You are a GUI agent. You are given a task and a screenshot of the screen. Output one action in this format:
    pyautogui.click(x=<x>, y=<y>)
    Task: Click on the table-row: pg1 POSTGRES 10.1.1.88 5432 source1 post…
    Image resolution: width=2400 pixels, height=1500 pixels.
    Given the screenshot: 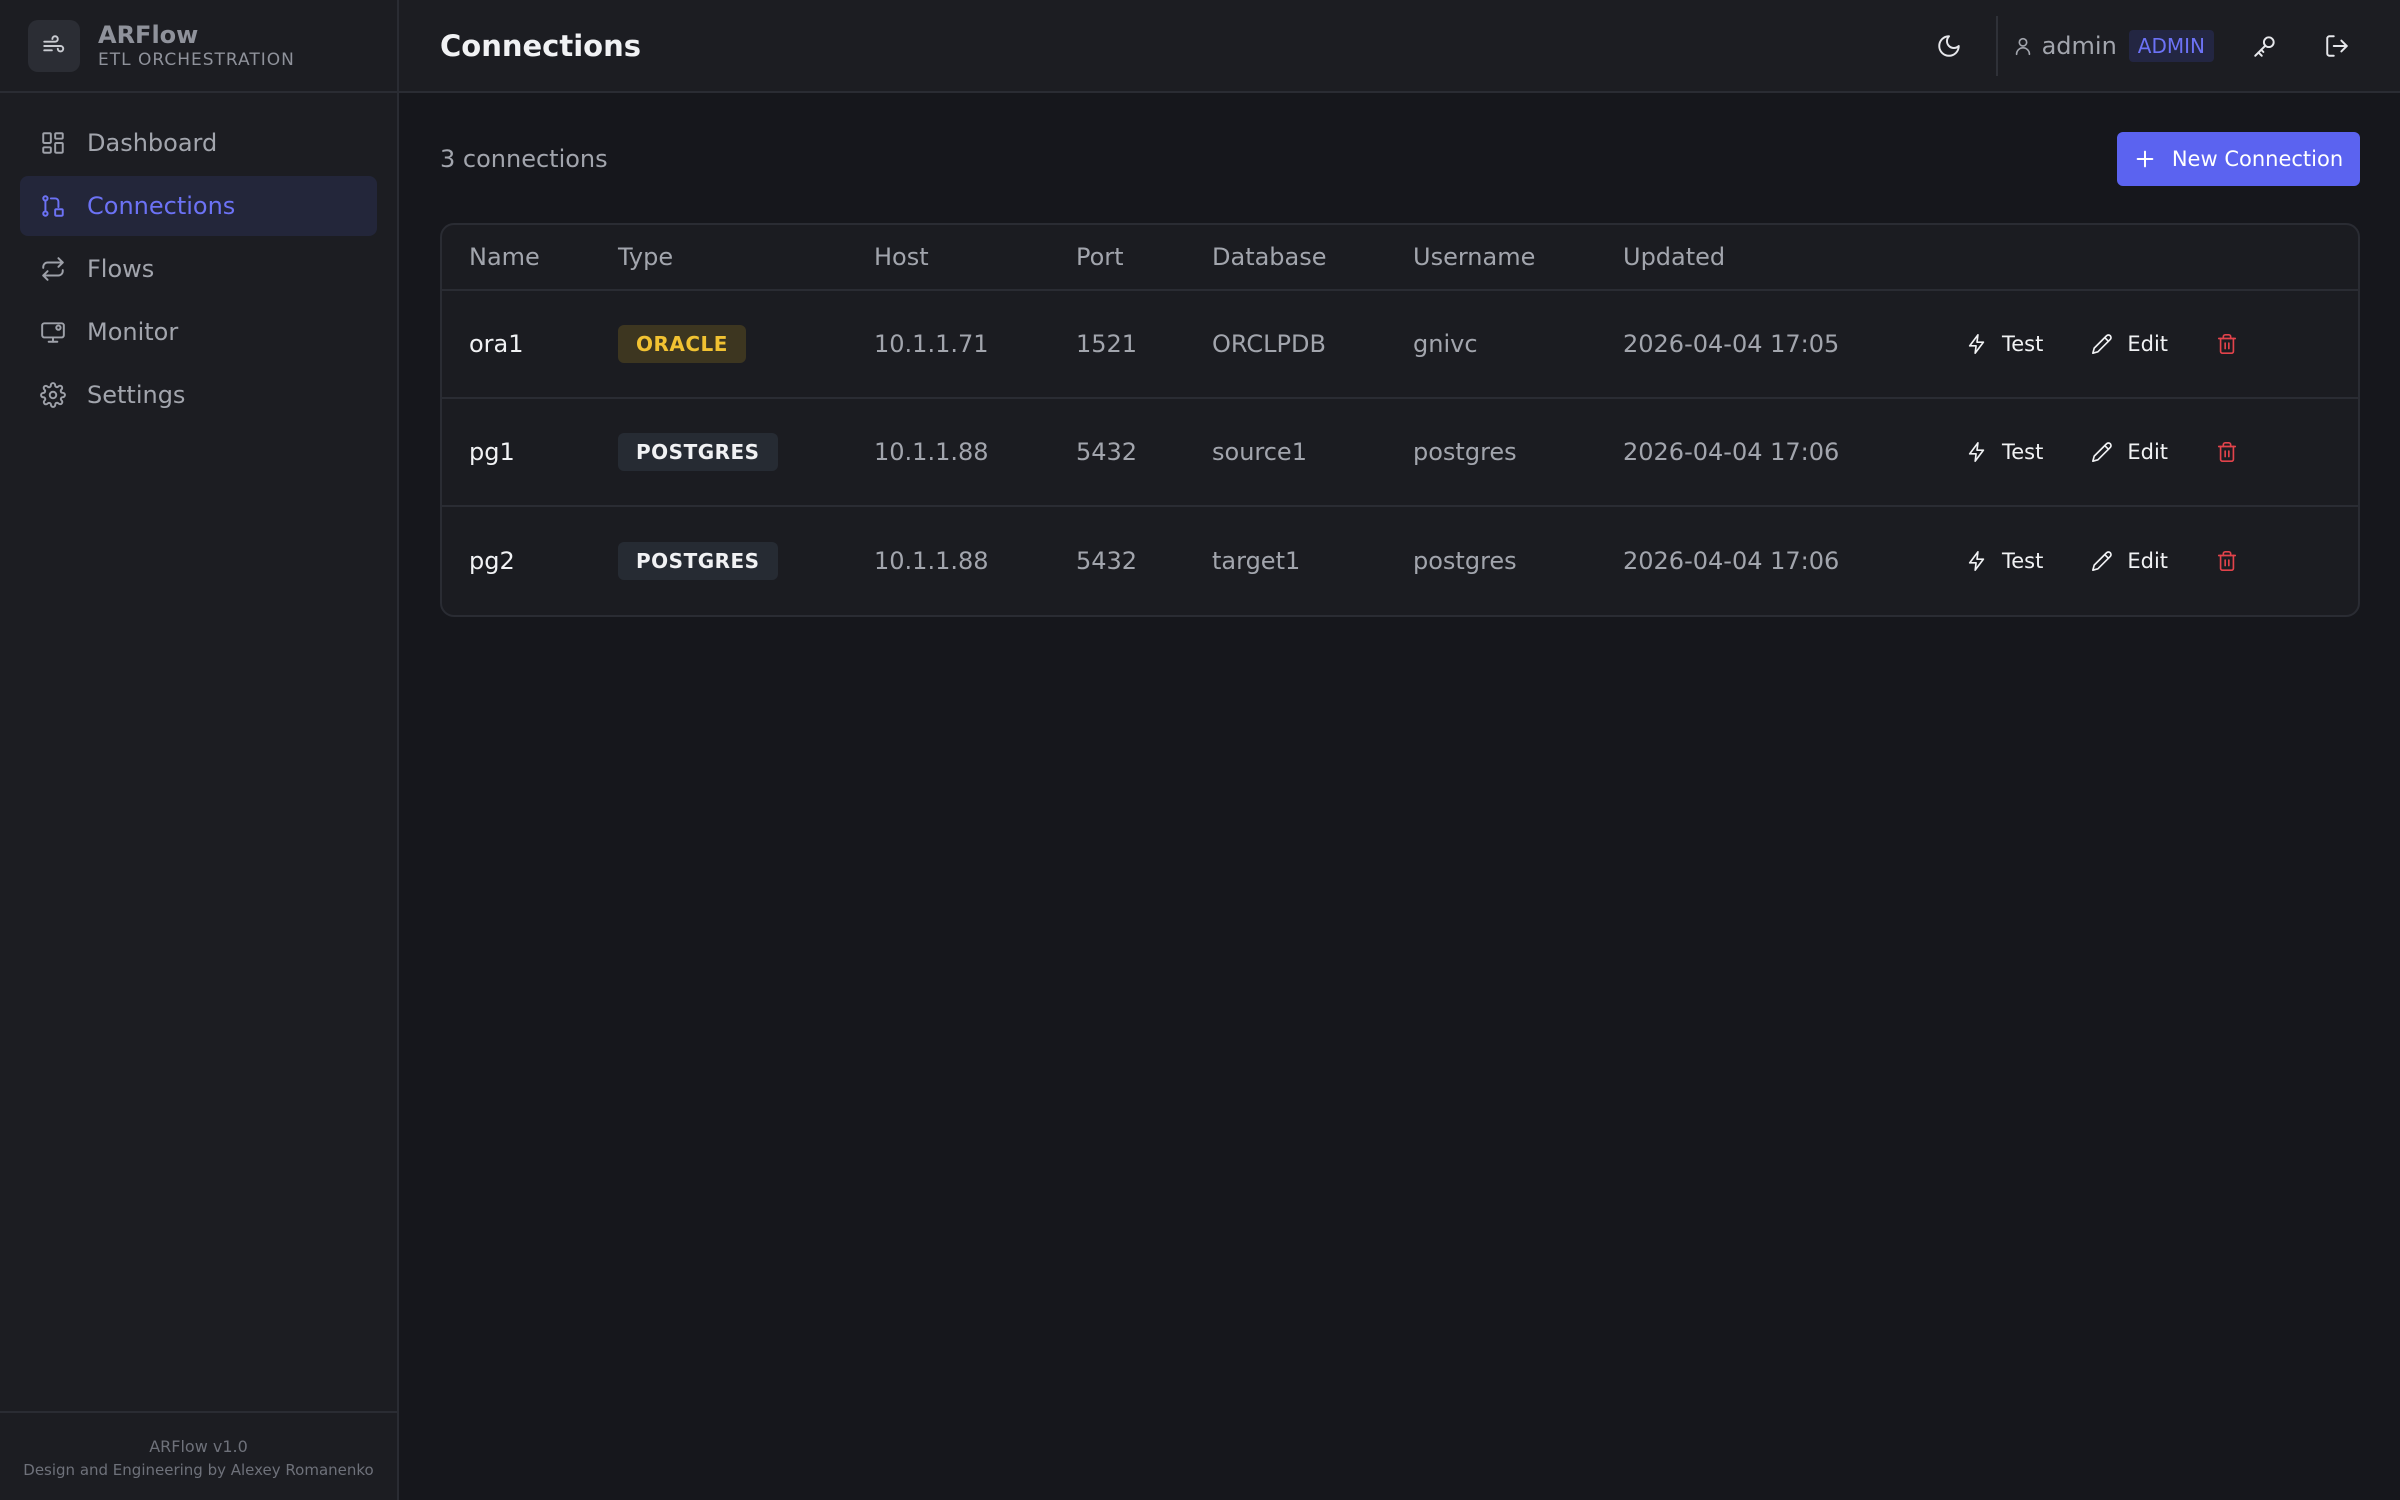 What is the action you would take?
    pyautogui.click(x=1400, y=453)
    